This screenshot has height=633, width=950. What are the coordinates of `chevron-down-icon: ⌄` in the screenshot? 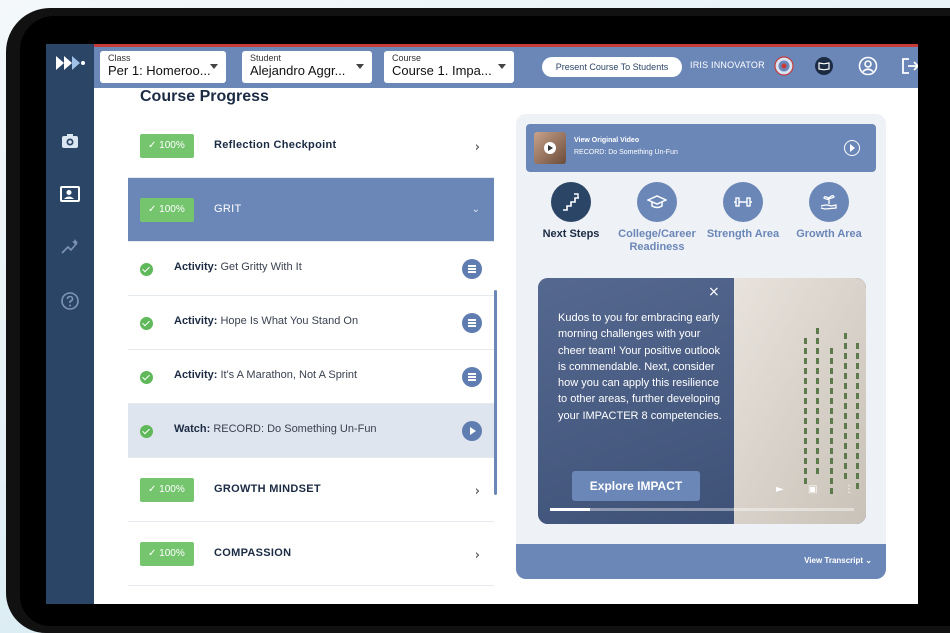 It's located at (475, 209).